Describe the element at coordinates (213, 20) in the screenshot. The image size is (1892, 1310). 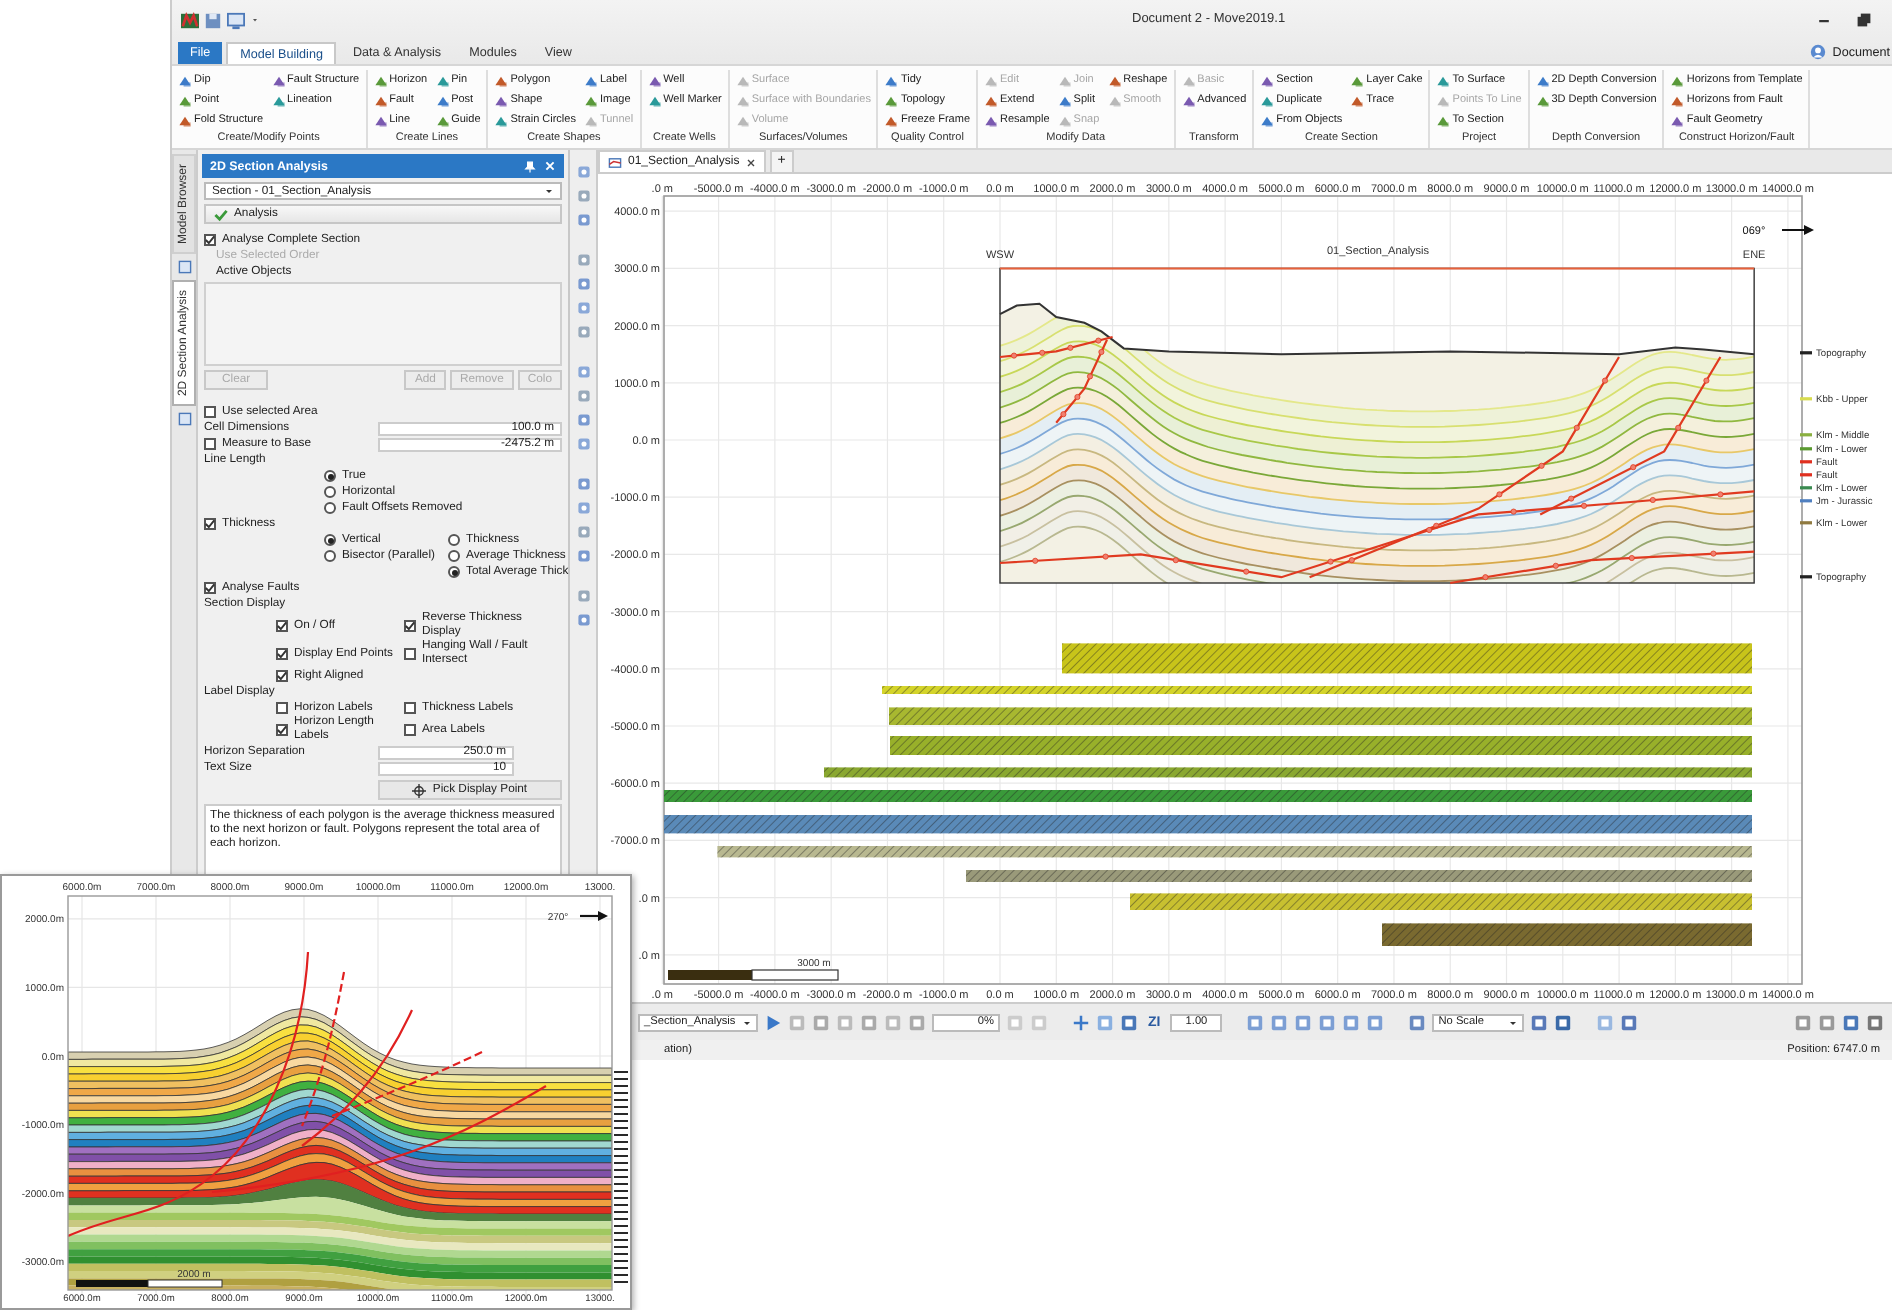
I see `save-icon` at that location.